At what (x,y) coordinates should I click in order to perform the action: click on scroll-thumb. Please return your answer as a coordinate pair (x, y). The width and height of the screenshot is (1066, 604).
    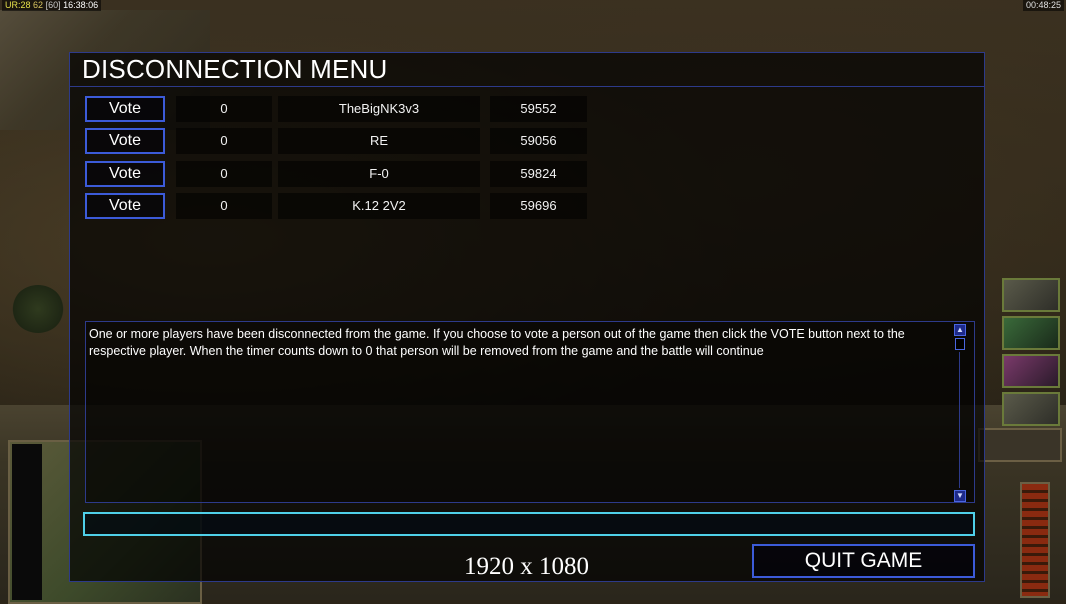
    Looking at the image, I should click on (960, 344).